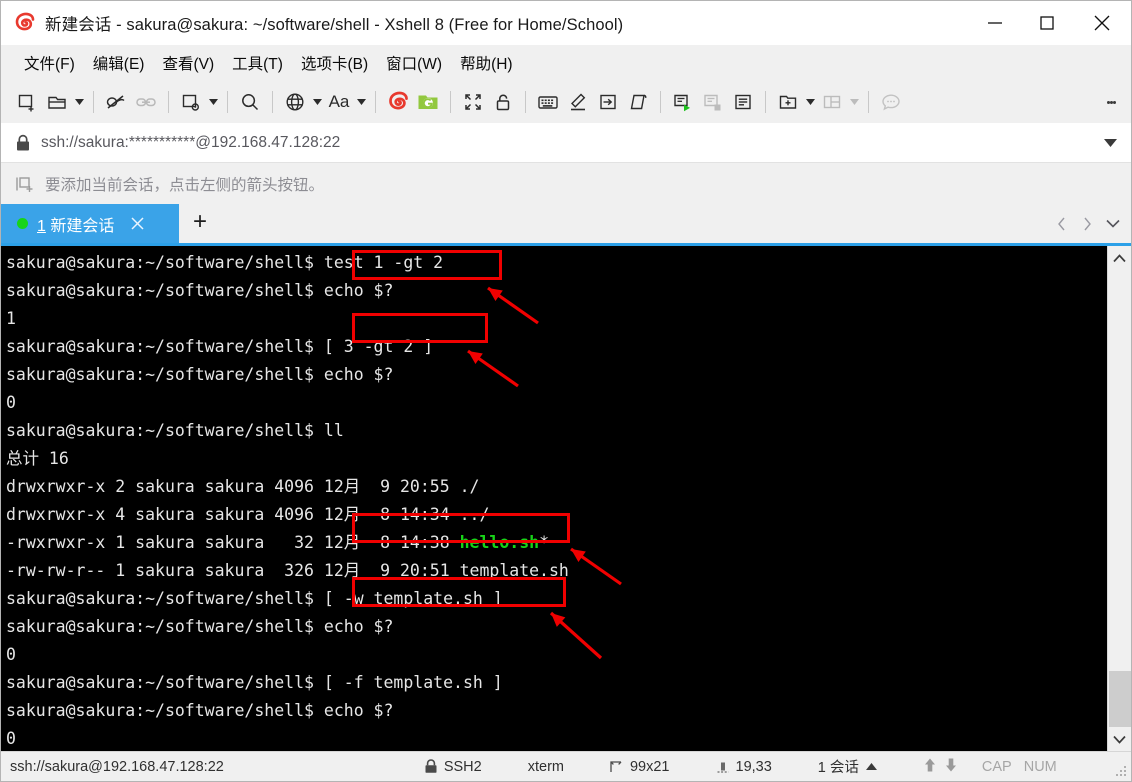  What do you see at coordinates (1110, 143) in the screenshot?
I see `chevron-down-icon` at bounding box center [1110, 143].